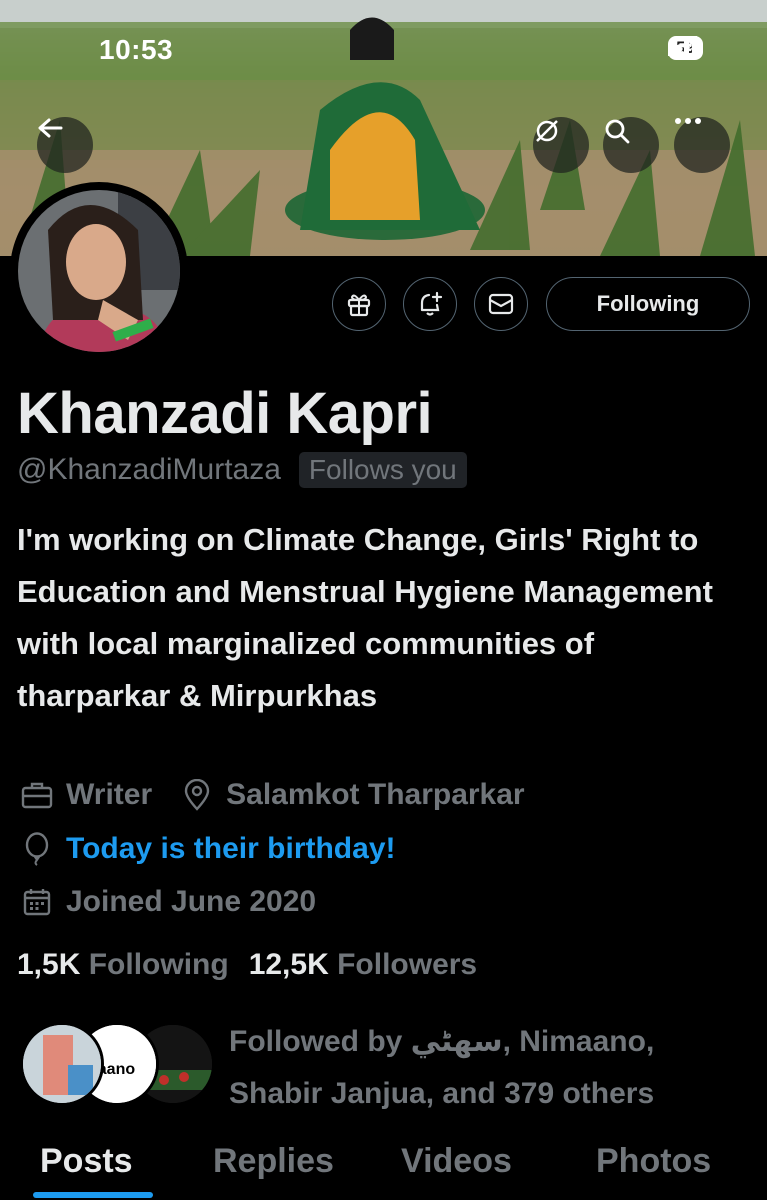 This screenshot has width=767, height=1200. What do you see at coordinates (197, 795) in the screenshot?
I see `location-pin-icon` at bounding box center [197, 795].